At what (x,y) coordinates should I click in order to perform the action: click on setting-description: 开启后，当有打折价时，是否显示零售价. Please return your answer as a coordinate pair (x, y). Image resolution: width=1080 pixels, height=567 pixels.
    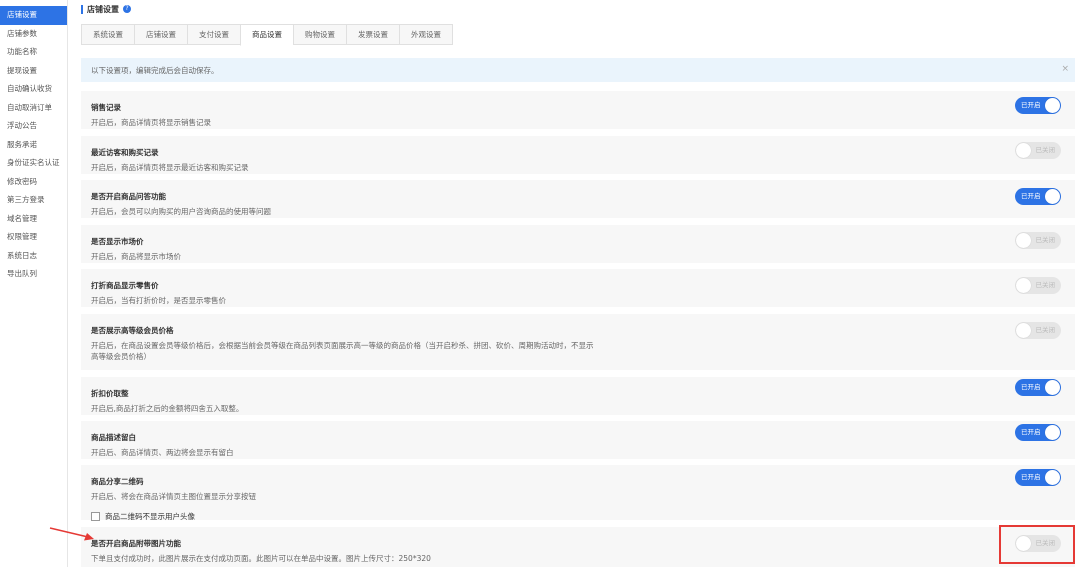
    Looking at the image, I should click on (158, 300).